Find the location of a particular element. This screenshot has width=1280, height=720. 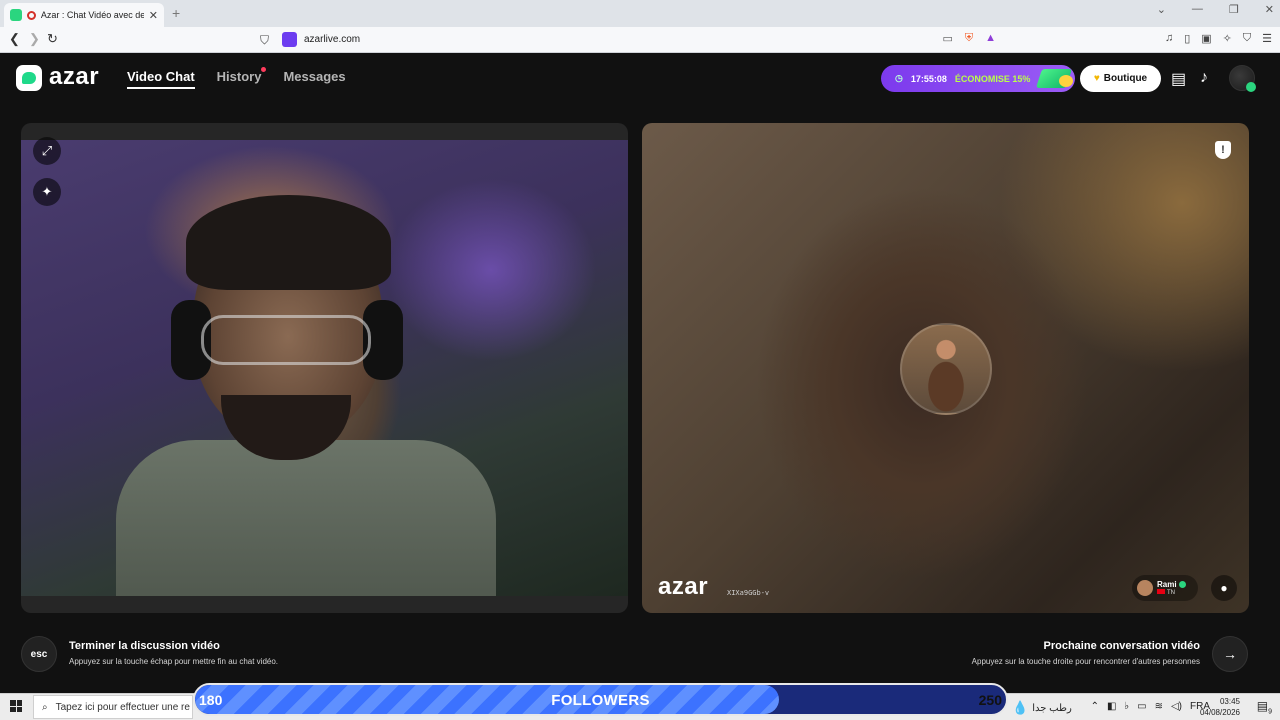

peer-avatar is located at coordinates (946, 369).